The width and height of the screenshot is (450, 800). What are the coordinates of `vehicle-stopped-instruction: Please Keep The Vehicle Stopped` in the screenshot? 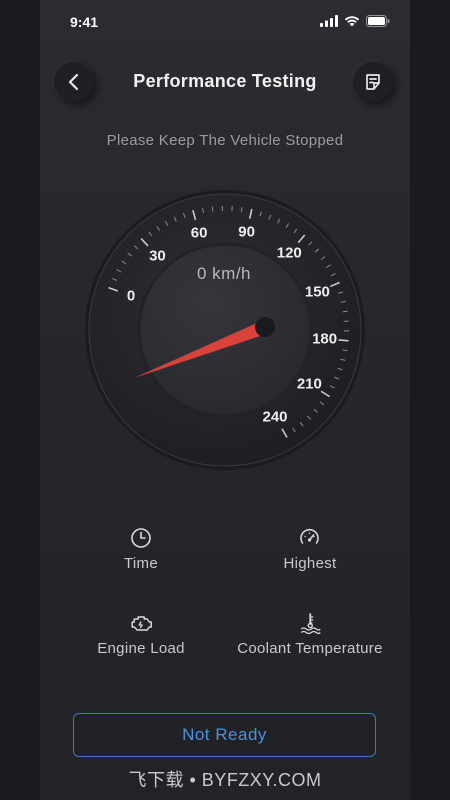 It's located at (225, 140).